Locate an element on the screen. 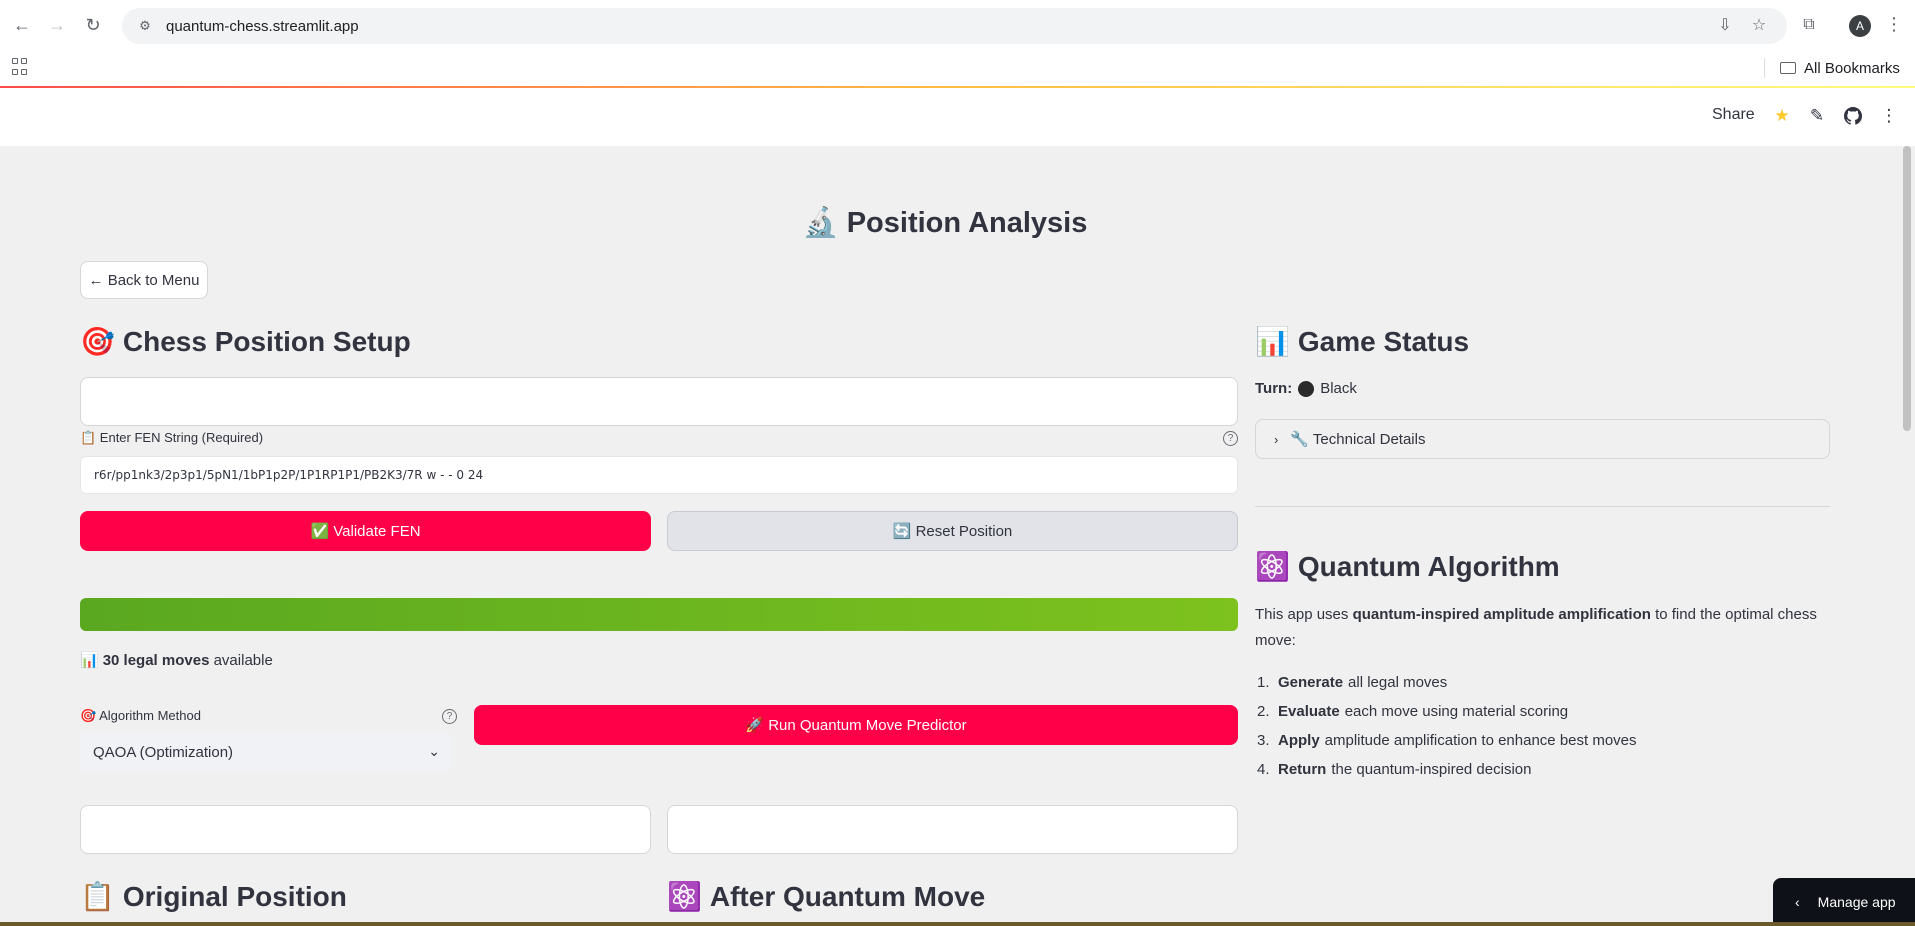 This screenshot has width=1915, height=926. reset-position-button: 🔄 Reset Position is located at coordinates (952, 531).